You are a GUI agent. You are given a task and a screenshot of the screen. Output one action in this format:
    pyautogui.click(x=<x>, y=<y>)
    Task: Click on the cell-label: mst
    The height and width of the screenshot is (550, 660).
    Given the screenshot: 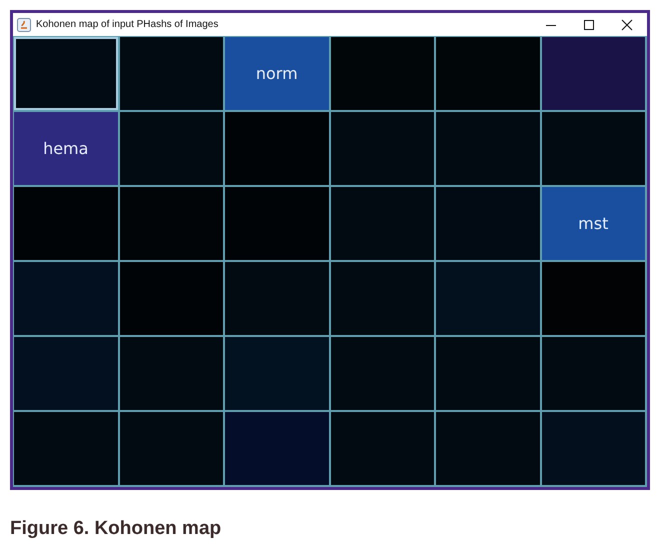 What is the action you would take?
    pyautogui.click(x=593, y=223)
    